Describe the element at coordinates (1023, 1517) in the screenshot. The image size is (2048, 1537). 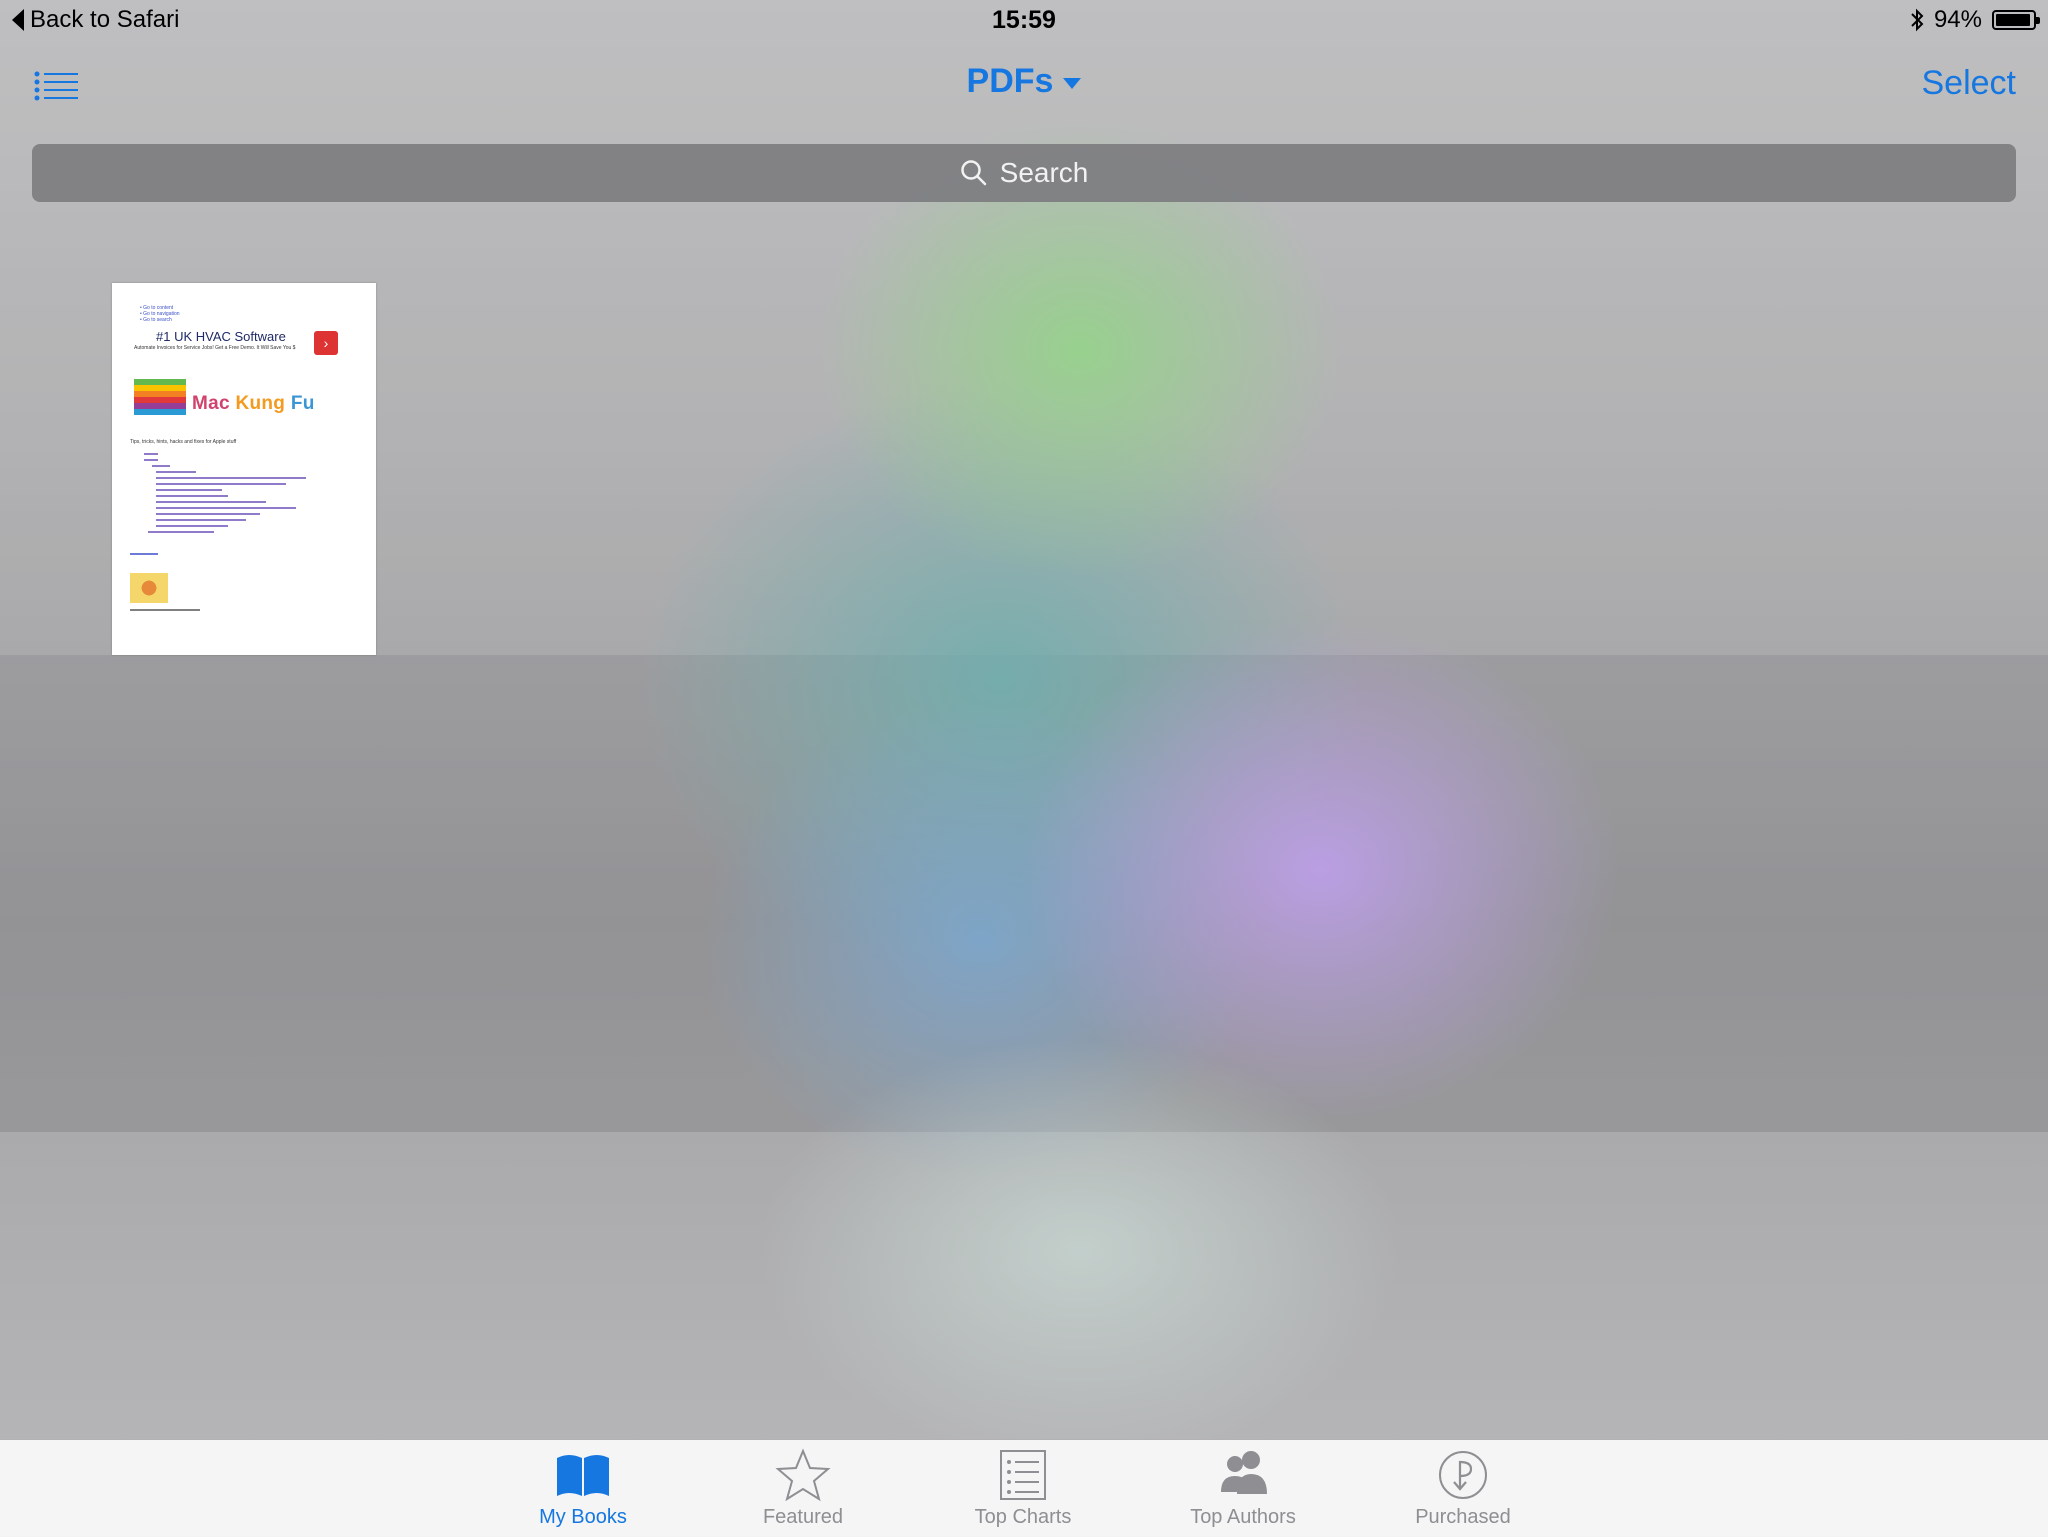
I see `tab-label: Top Charts` at that location.